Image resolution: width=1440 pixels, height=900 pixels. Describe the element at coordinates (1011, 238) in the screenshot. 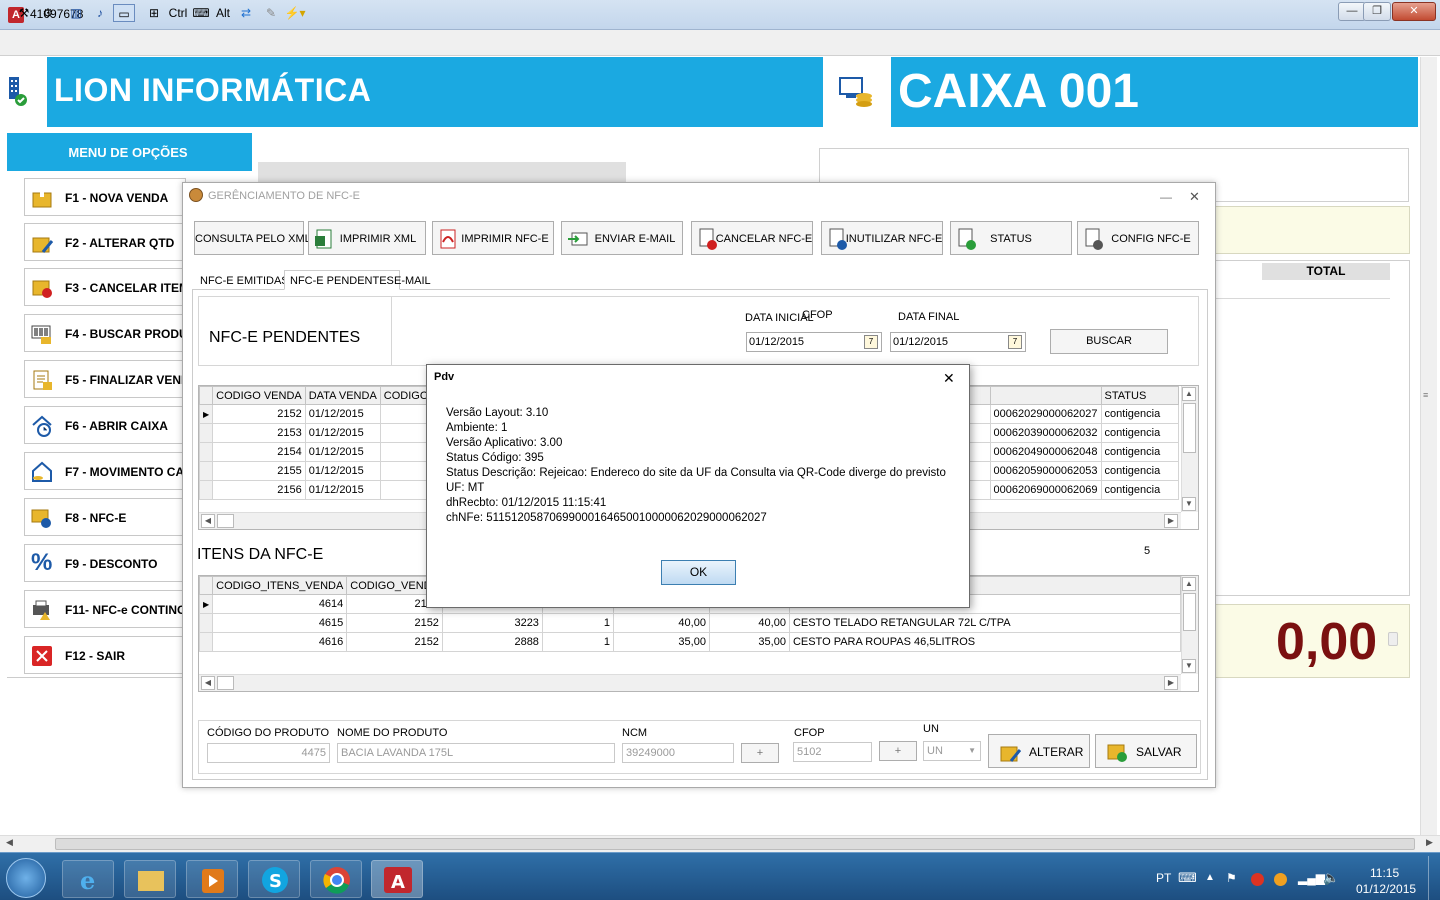

I see `status-button: STATUS` at that location.